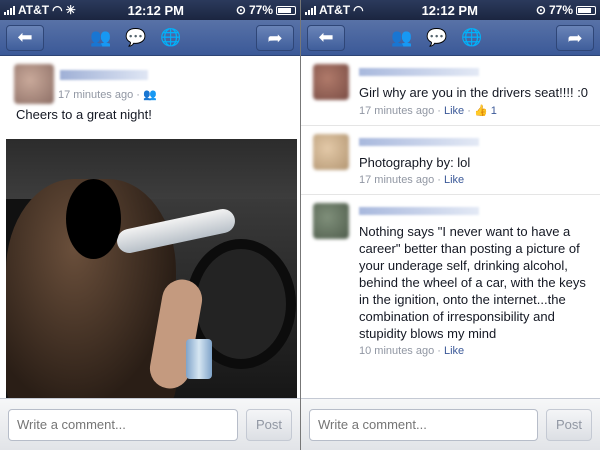 The width and height of the screenshot is (600, 450). What do you see at coordinates (70, 10) in the screenshot?
I see `loading-icon: ✳` at bounding box center [70, 10].